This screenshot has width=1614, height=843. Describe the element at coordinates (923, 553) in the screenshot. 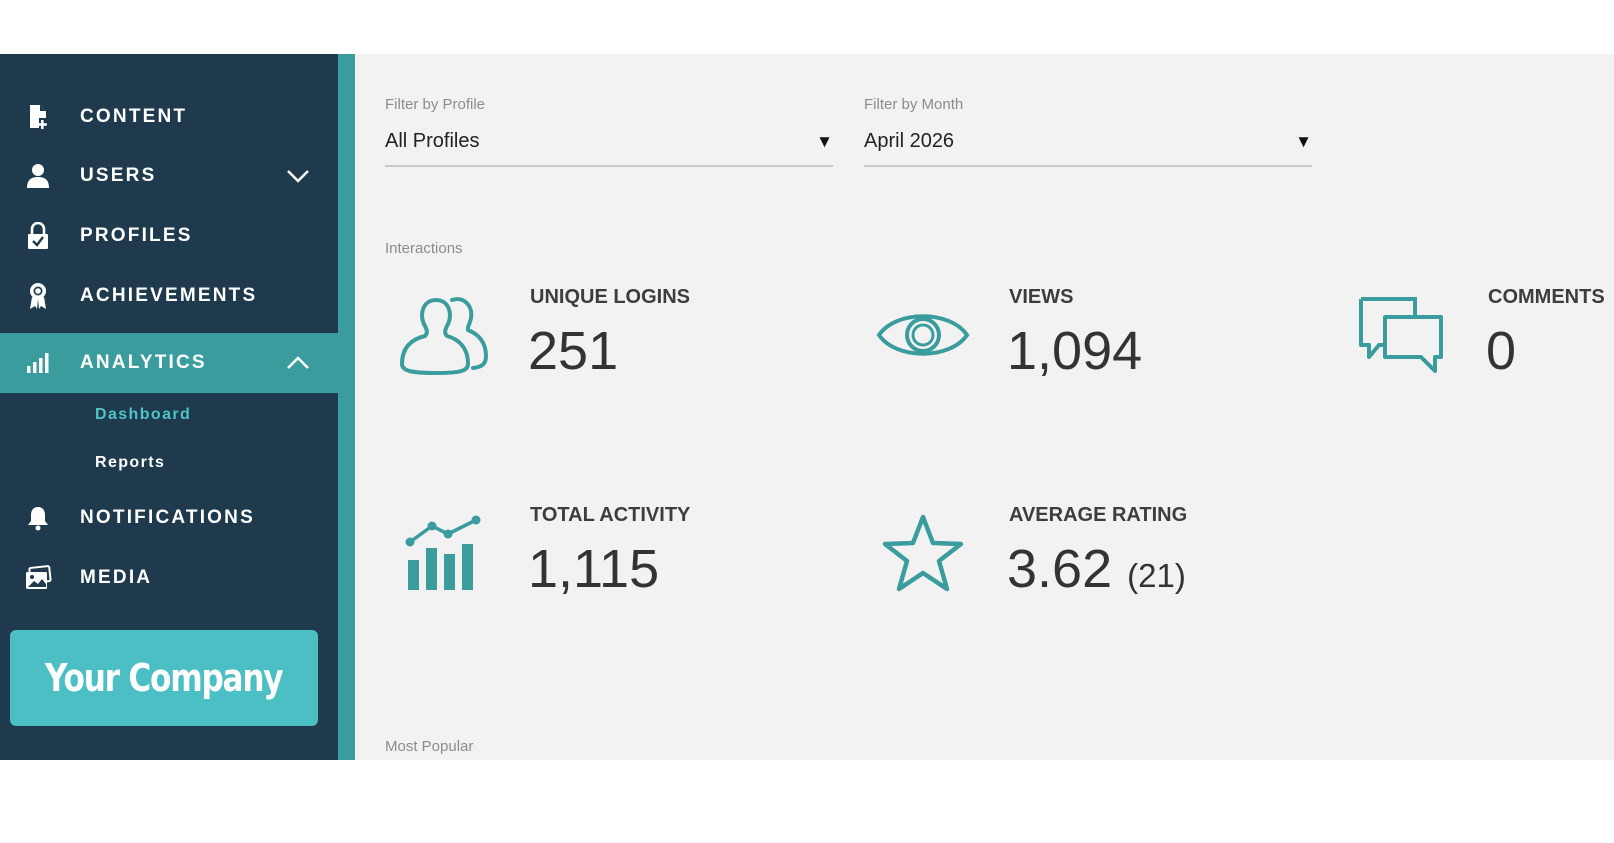

I see `star-outline-icon` at that location.